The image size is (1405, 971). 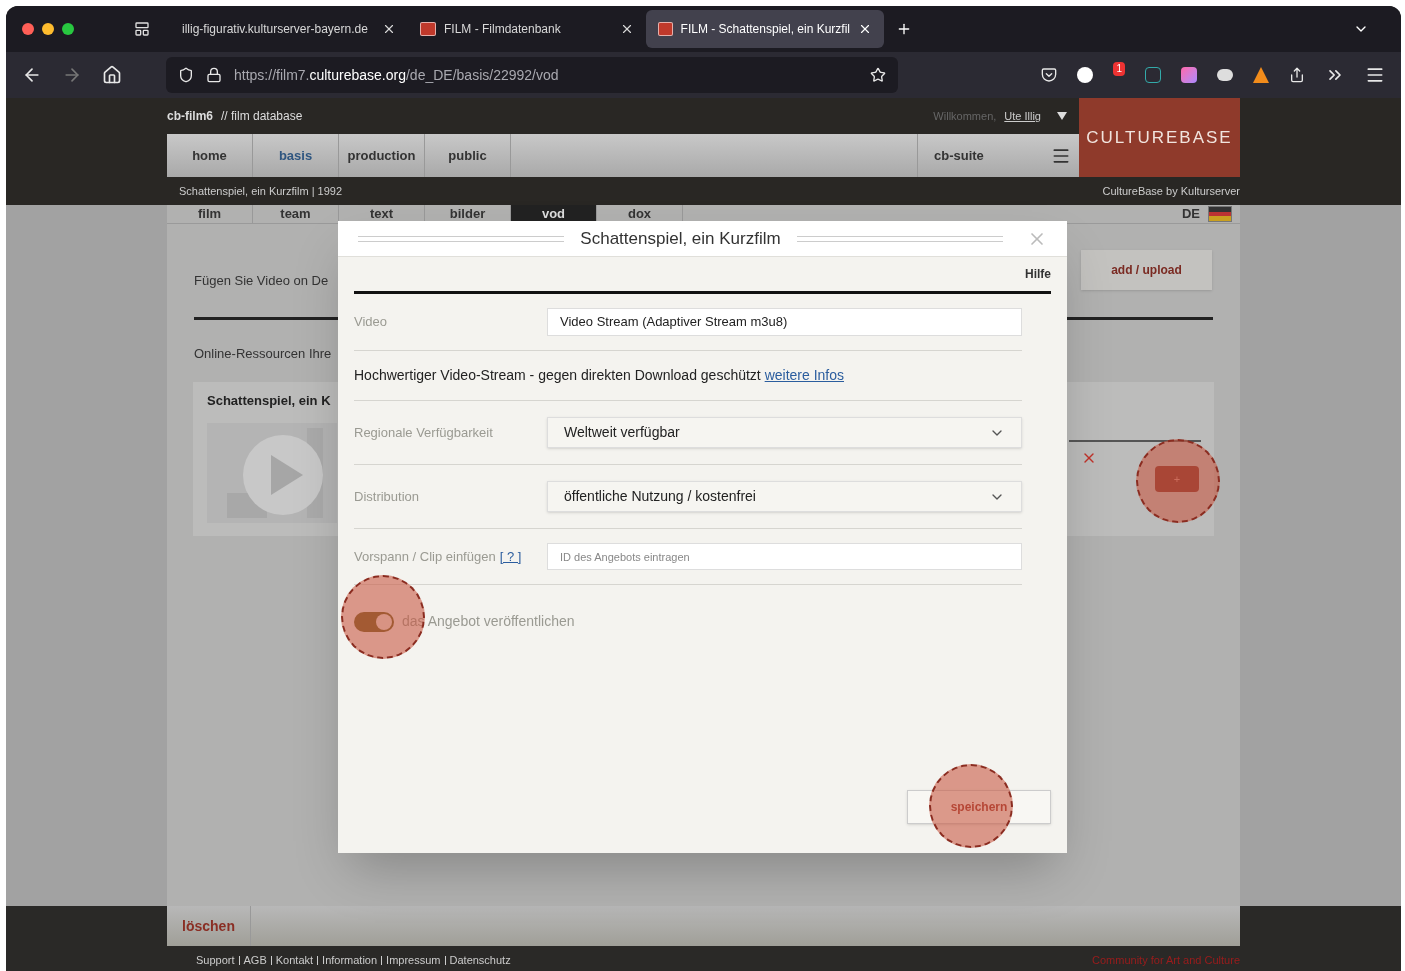 I want to click on close-window-icon, so click(x=28, y=29).